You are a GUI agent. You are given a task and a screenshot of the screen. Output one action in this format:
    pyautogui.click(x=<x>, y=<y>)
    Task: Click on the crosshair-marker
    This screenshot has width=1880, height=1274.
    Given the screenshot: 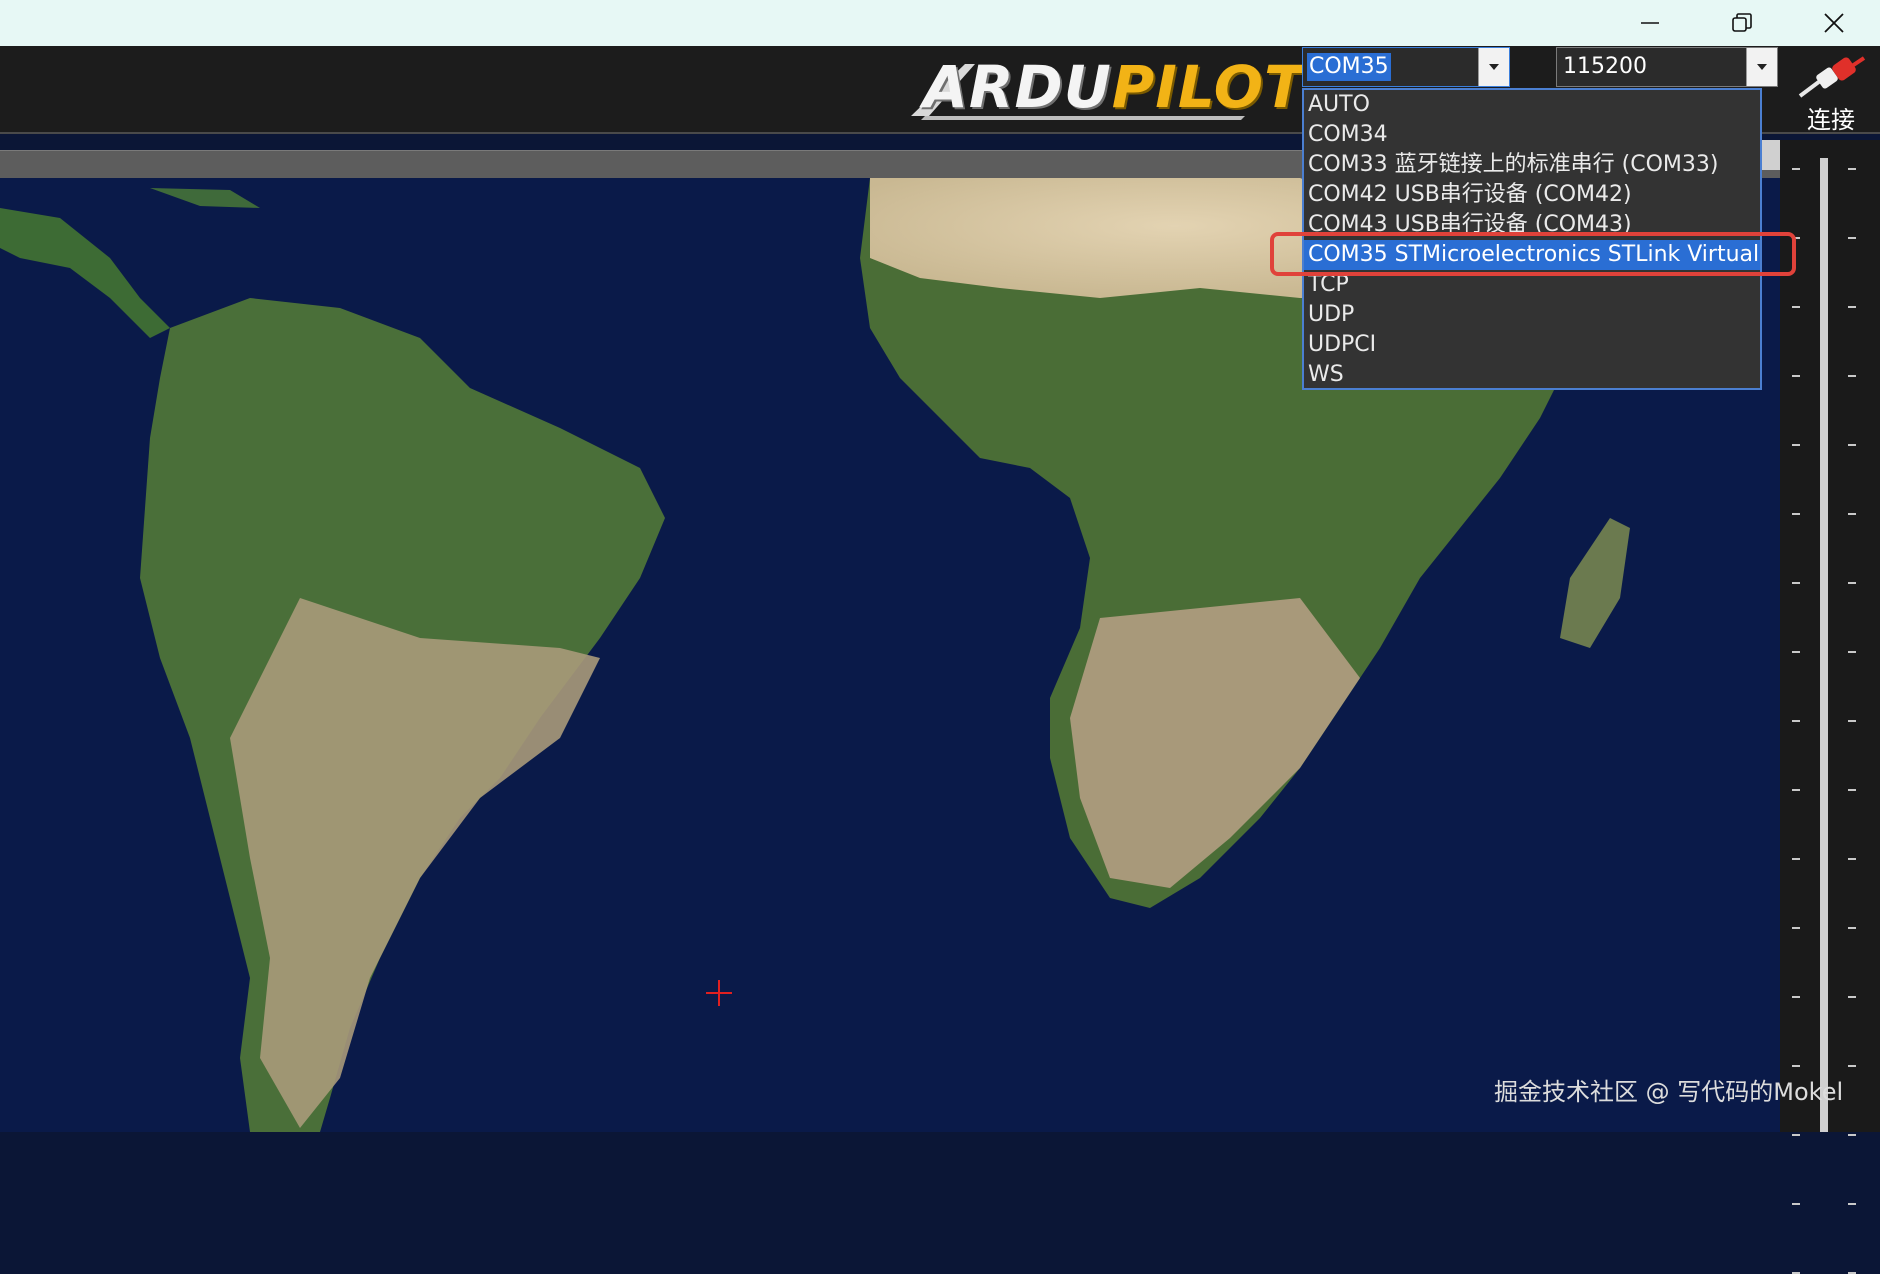 What is the action you would take?
    pyautogui.click(x=719, y=993)
    